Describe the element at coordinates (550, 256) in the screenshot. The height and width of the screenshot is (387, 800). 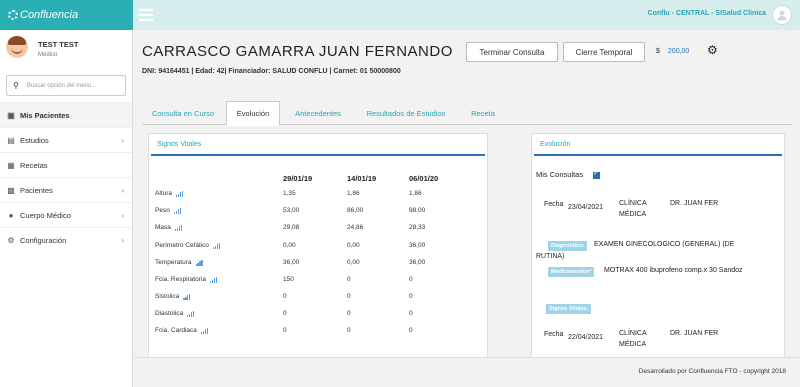
I see `diagnosis-text-cont: RUTINA)` at that location.